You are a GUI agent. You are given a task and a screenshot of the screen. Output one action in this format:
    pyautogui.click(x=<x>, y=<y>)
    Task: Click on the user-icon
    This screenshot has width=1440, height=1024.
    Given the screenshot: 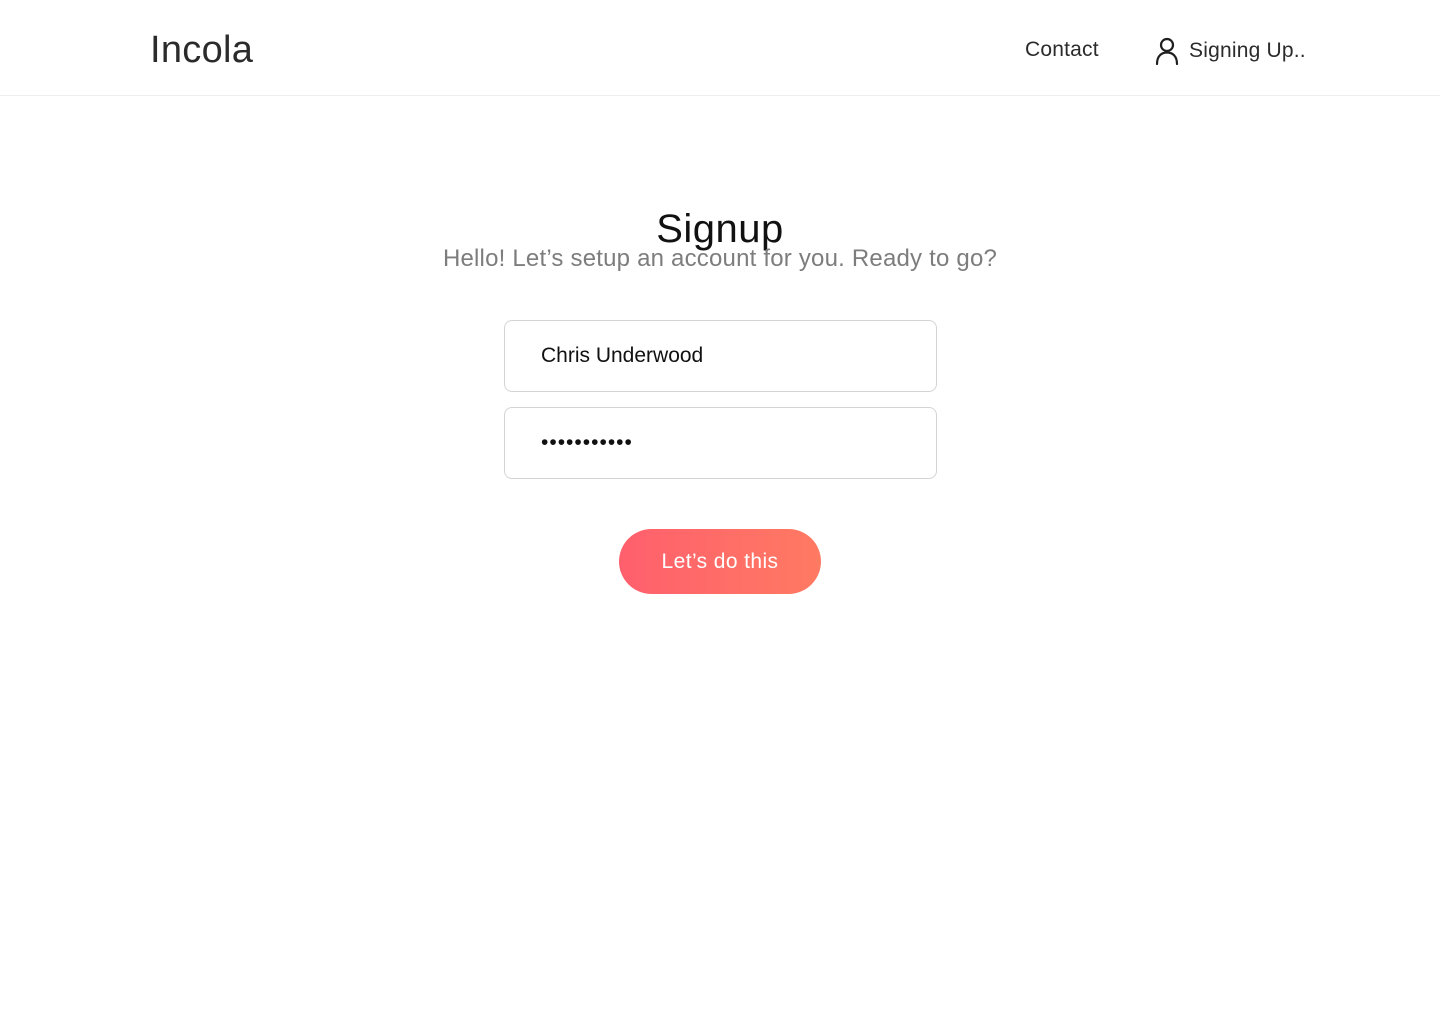 What is the action you would take?
    pyautogui.click(x=1167, y=51)
    